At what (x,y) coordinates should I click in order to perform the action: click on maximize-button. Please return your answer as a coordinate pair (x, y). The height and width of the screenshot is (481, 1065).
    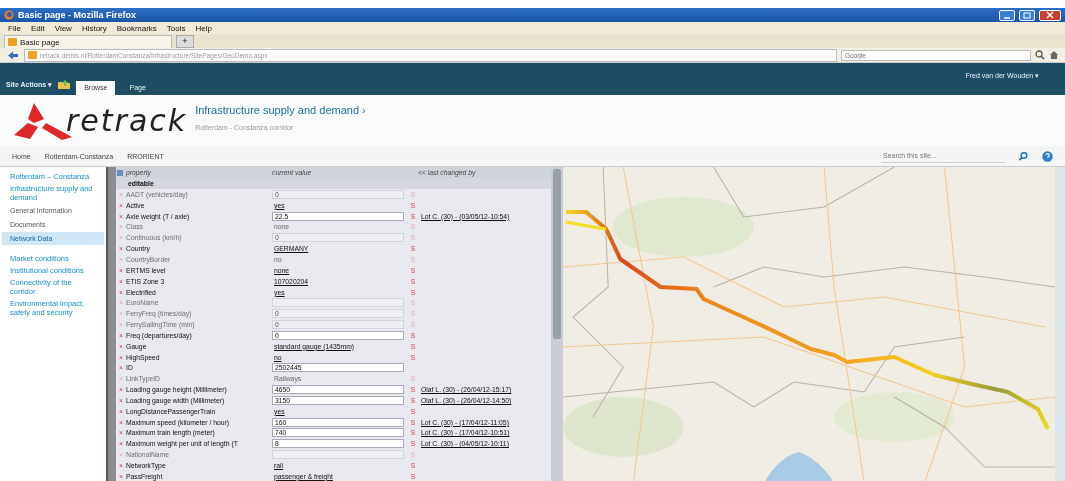
    Looking at the image, I should click on (1027, 15).